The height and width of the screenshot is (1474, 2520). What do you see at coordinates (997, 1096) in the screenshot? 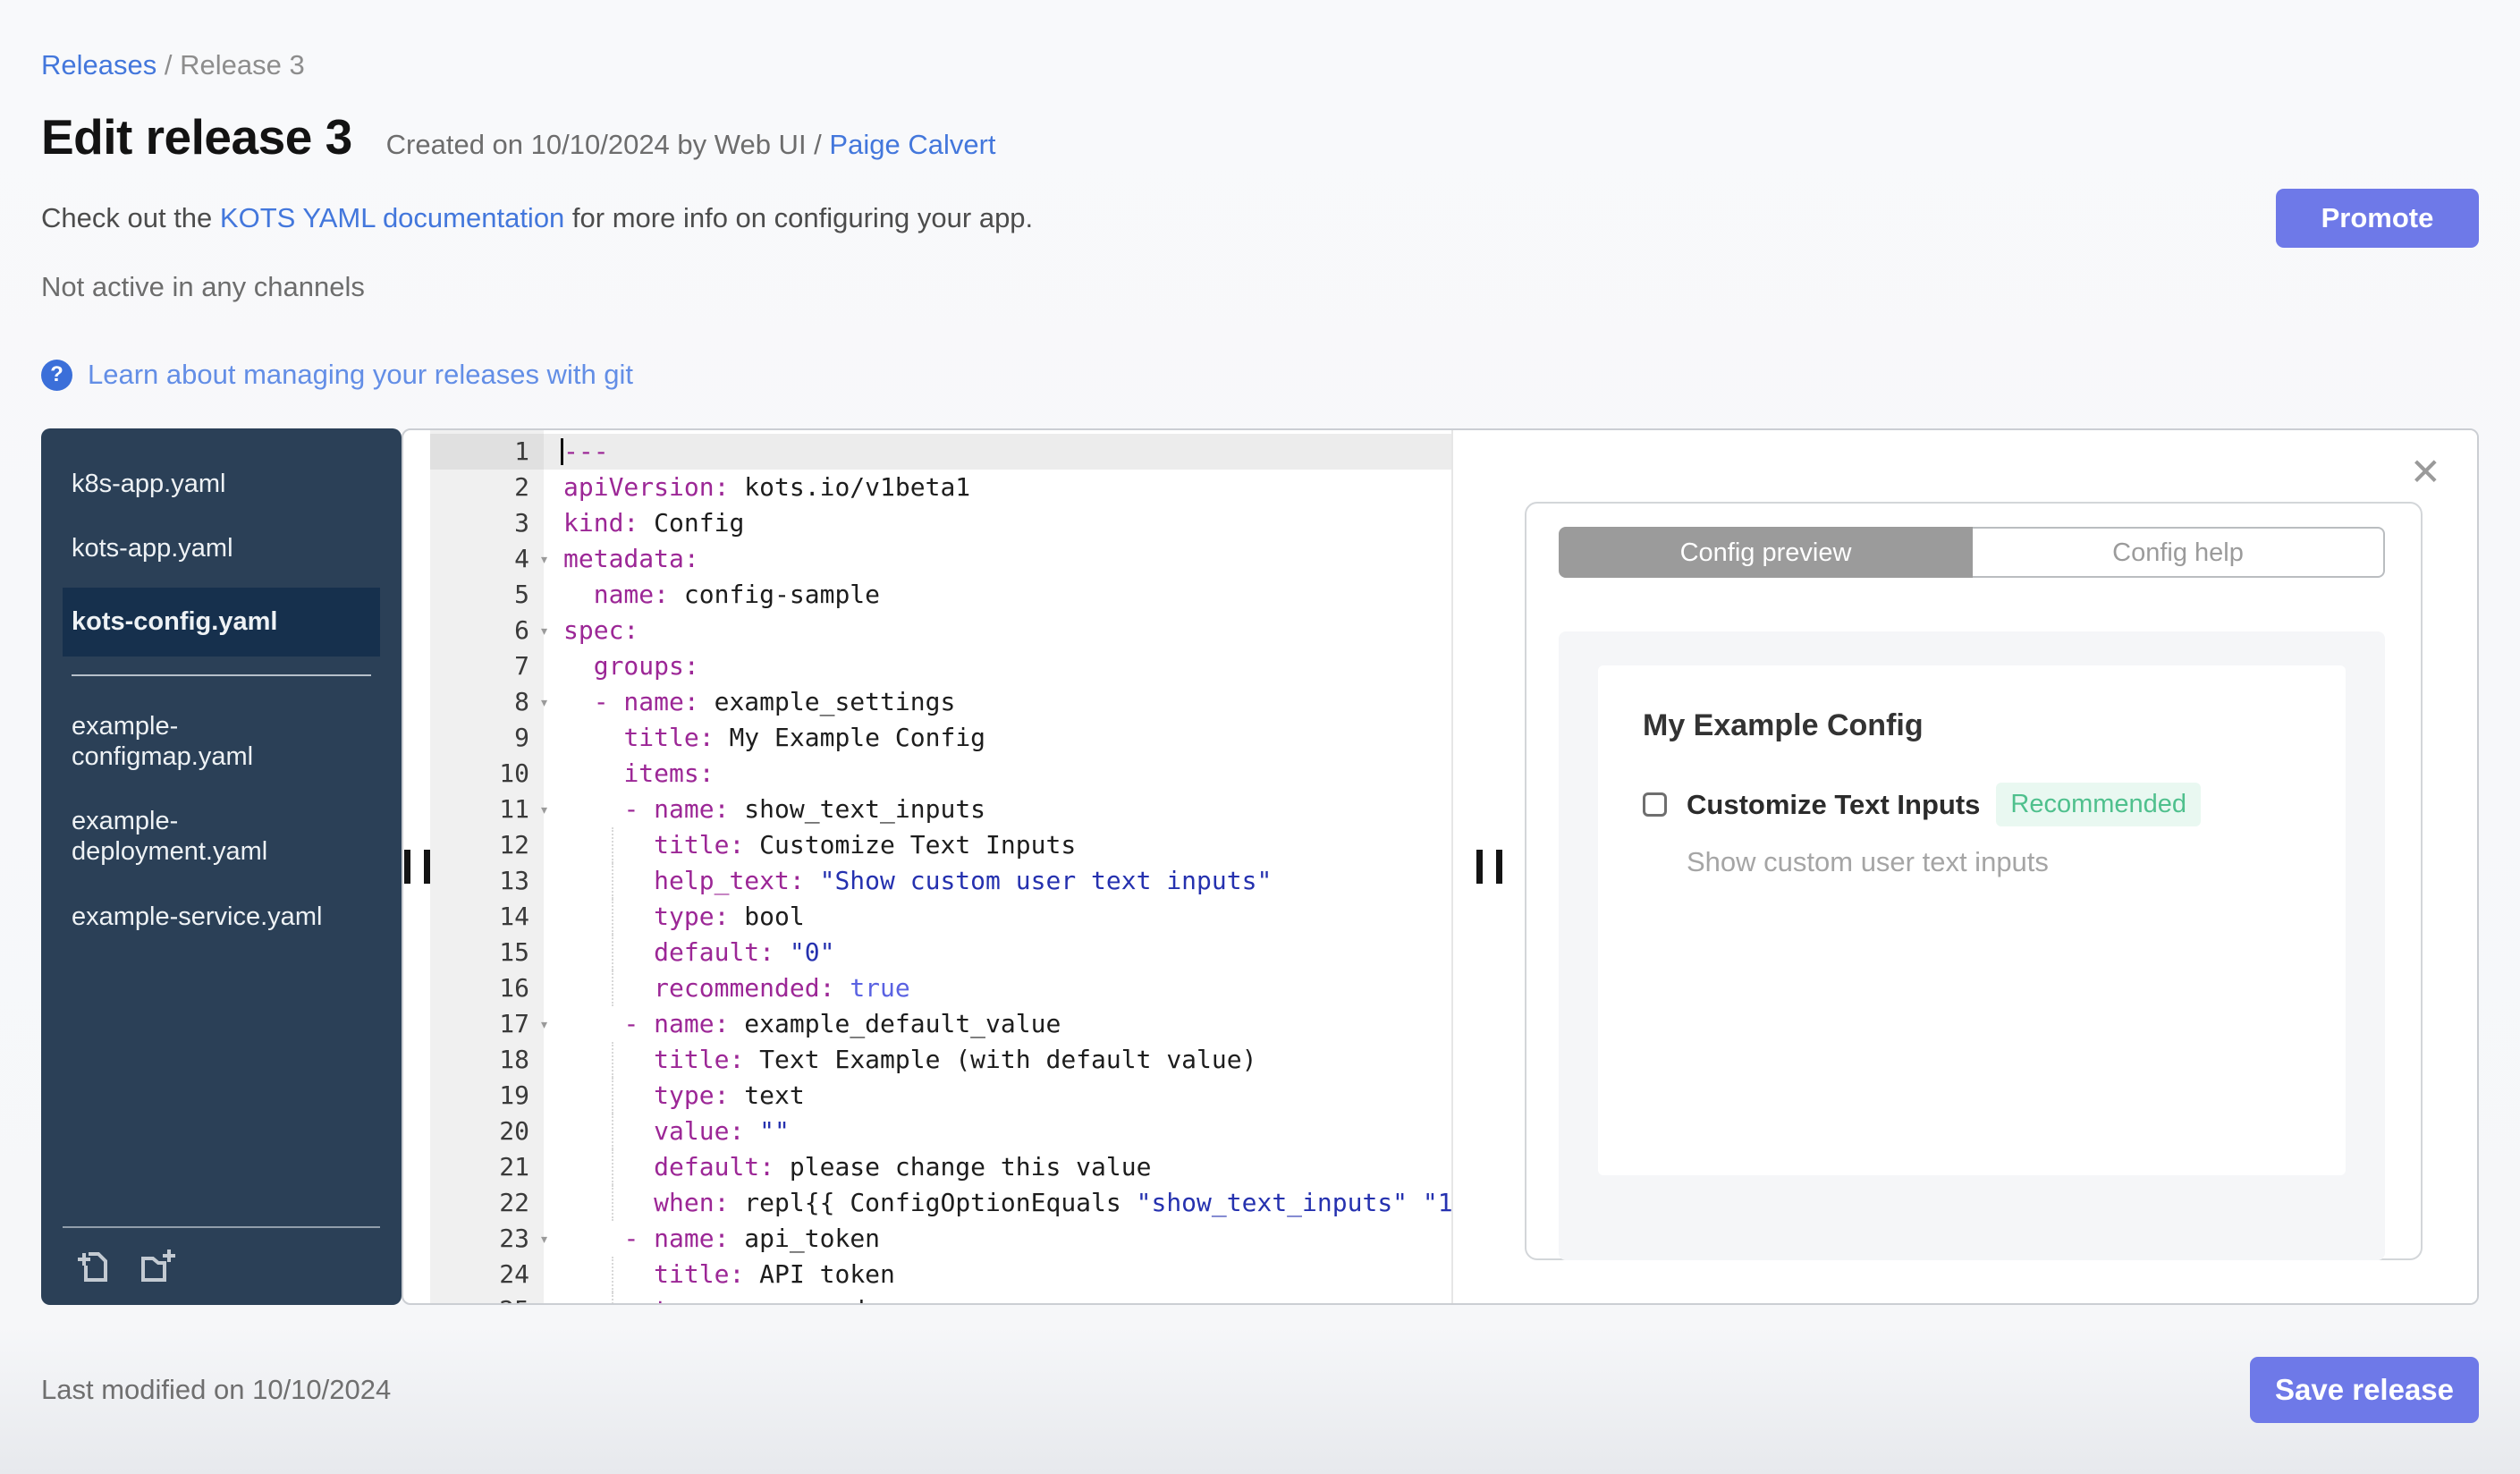
I see `code-line: type: text` at bounding box center [997, 1096].